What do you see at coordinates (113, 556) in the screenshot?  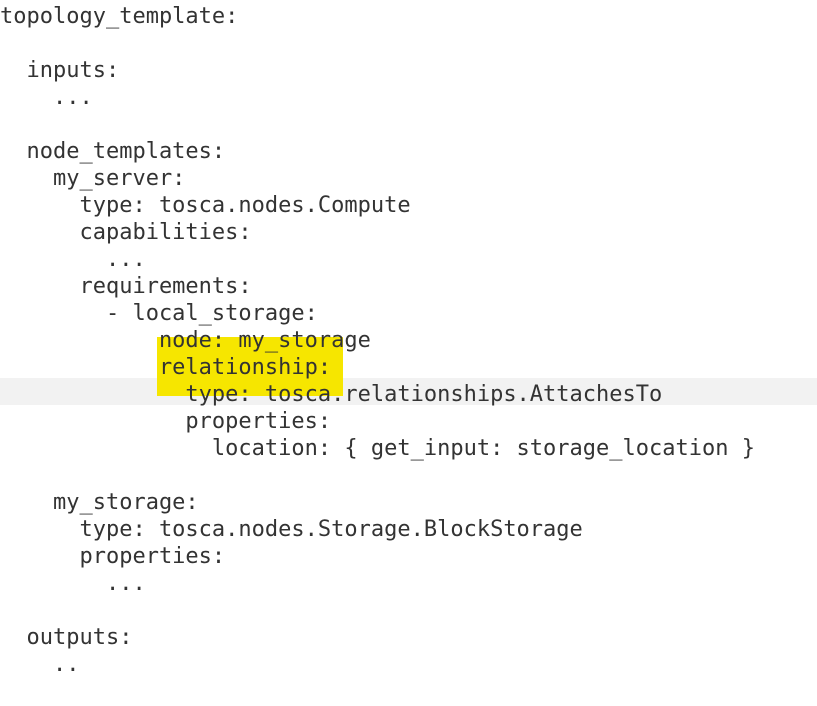 I see `code-line-21: properties:` at bounding box center [113, 556].